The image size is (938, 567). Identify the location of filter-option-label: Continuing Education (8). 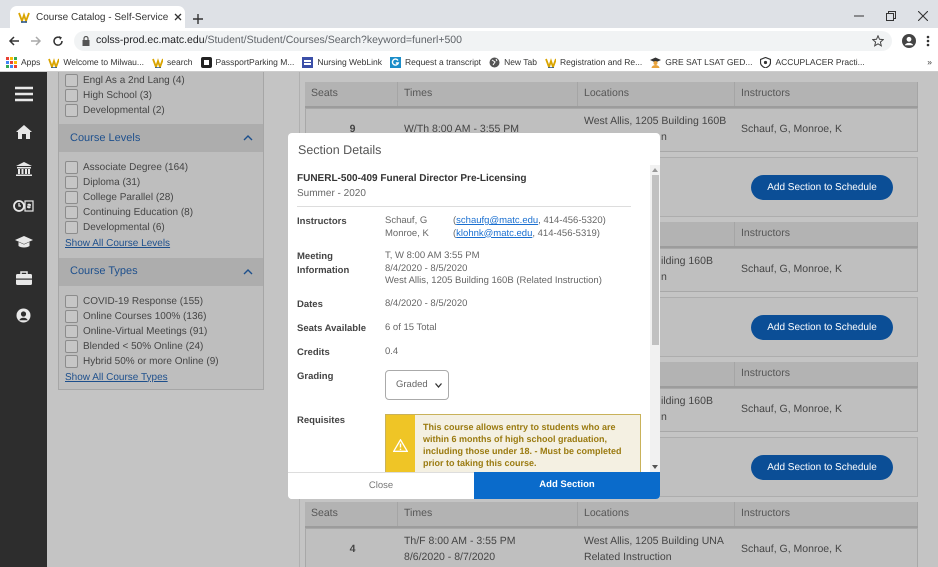
(138, 213).